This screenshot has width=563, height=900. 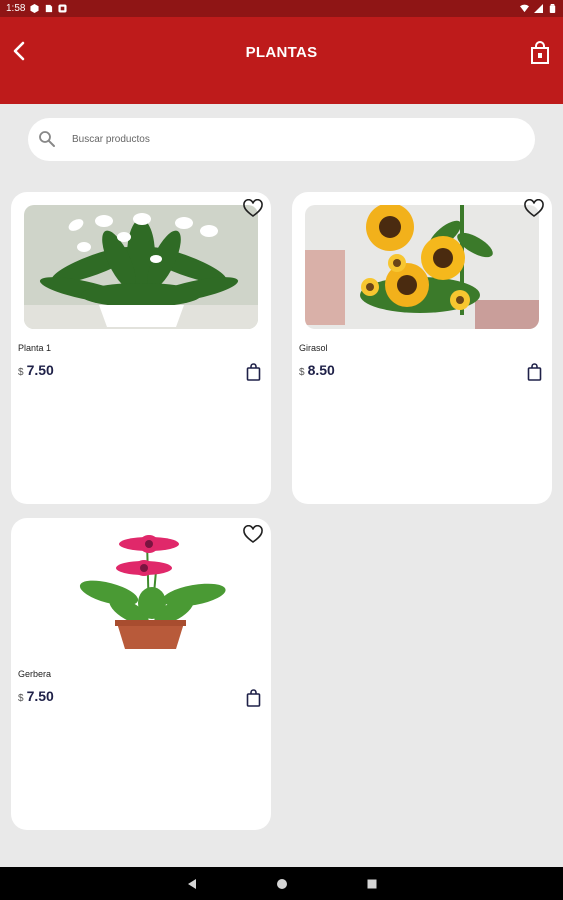 I want to click on system-nav-bar, so click(x=281, y=883).